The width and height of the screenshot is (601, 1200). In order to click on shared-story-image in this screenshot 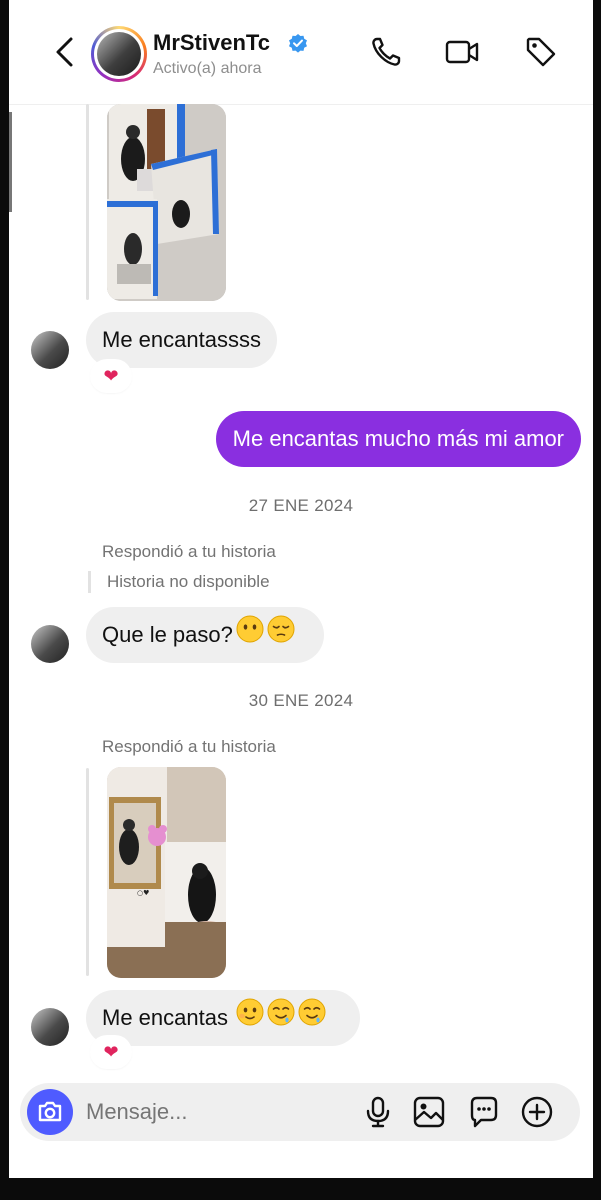, I will do `click(166, 202)`.